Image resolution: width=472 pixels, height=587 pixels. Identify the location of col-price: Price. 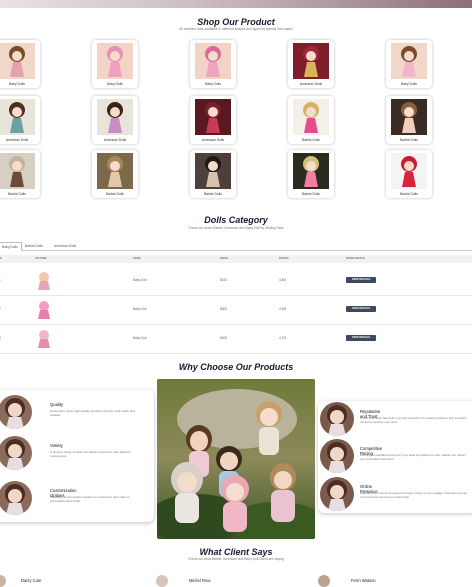
(224, 258).